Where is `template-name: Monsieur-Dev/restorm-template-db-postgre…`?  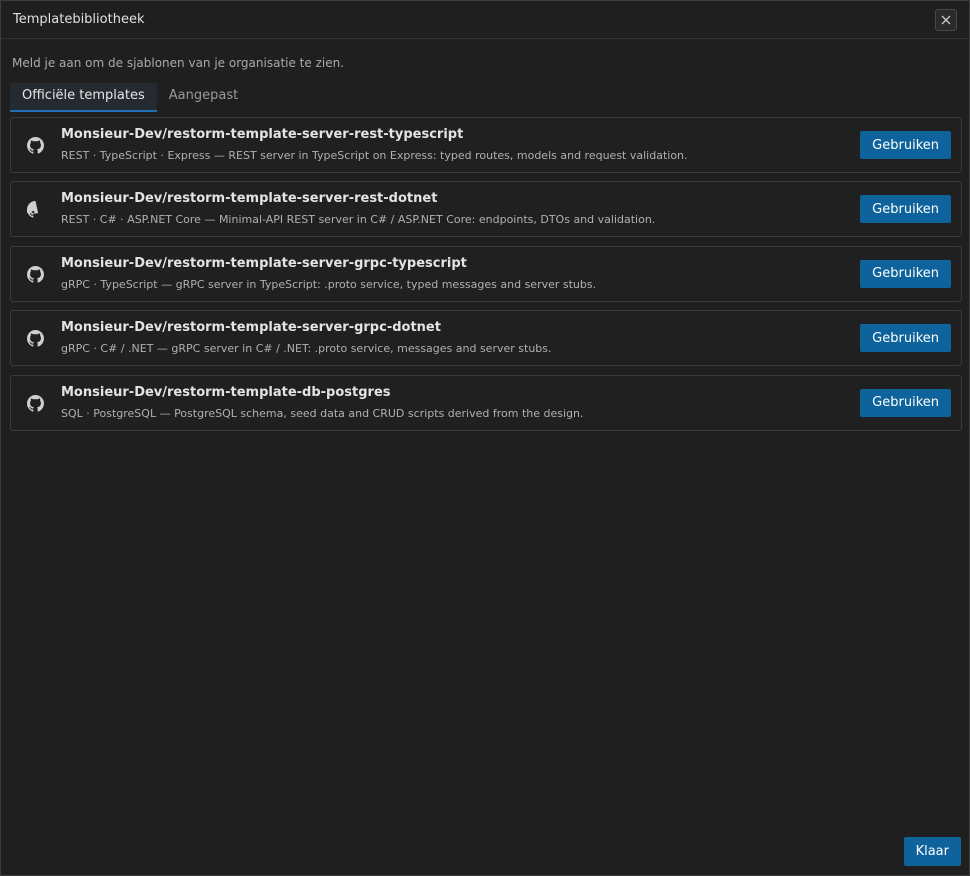 template-name: Monsieur-Dev/restorm-template-db-postgre… is located at coordinates (226, 392).